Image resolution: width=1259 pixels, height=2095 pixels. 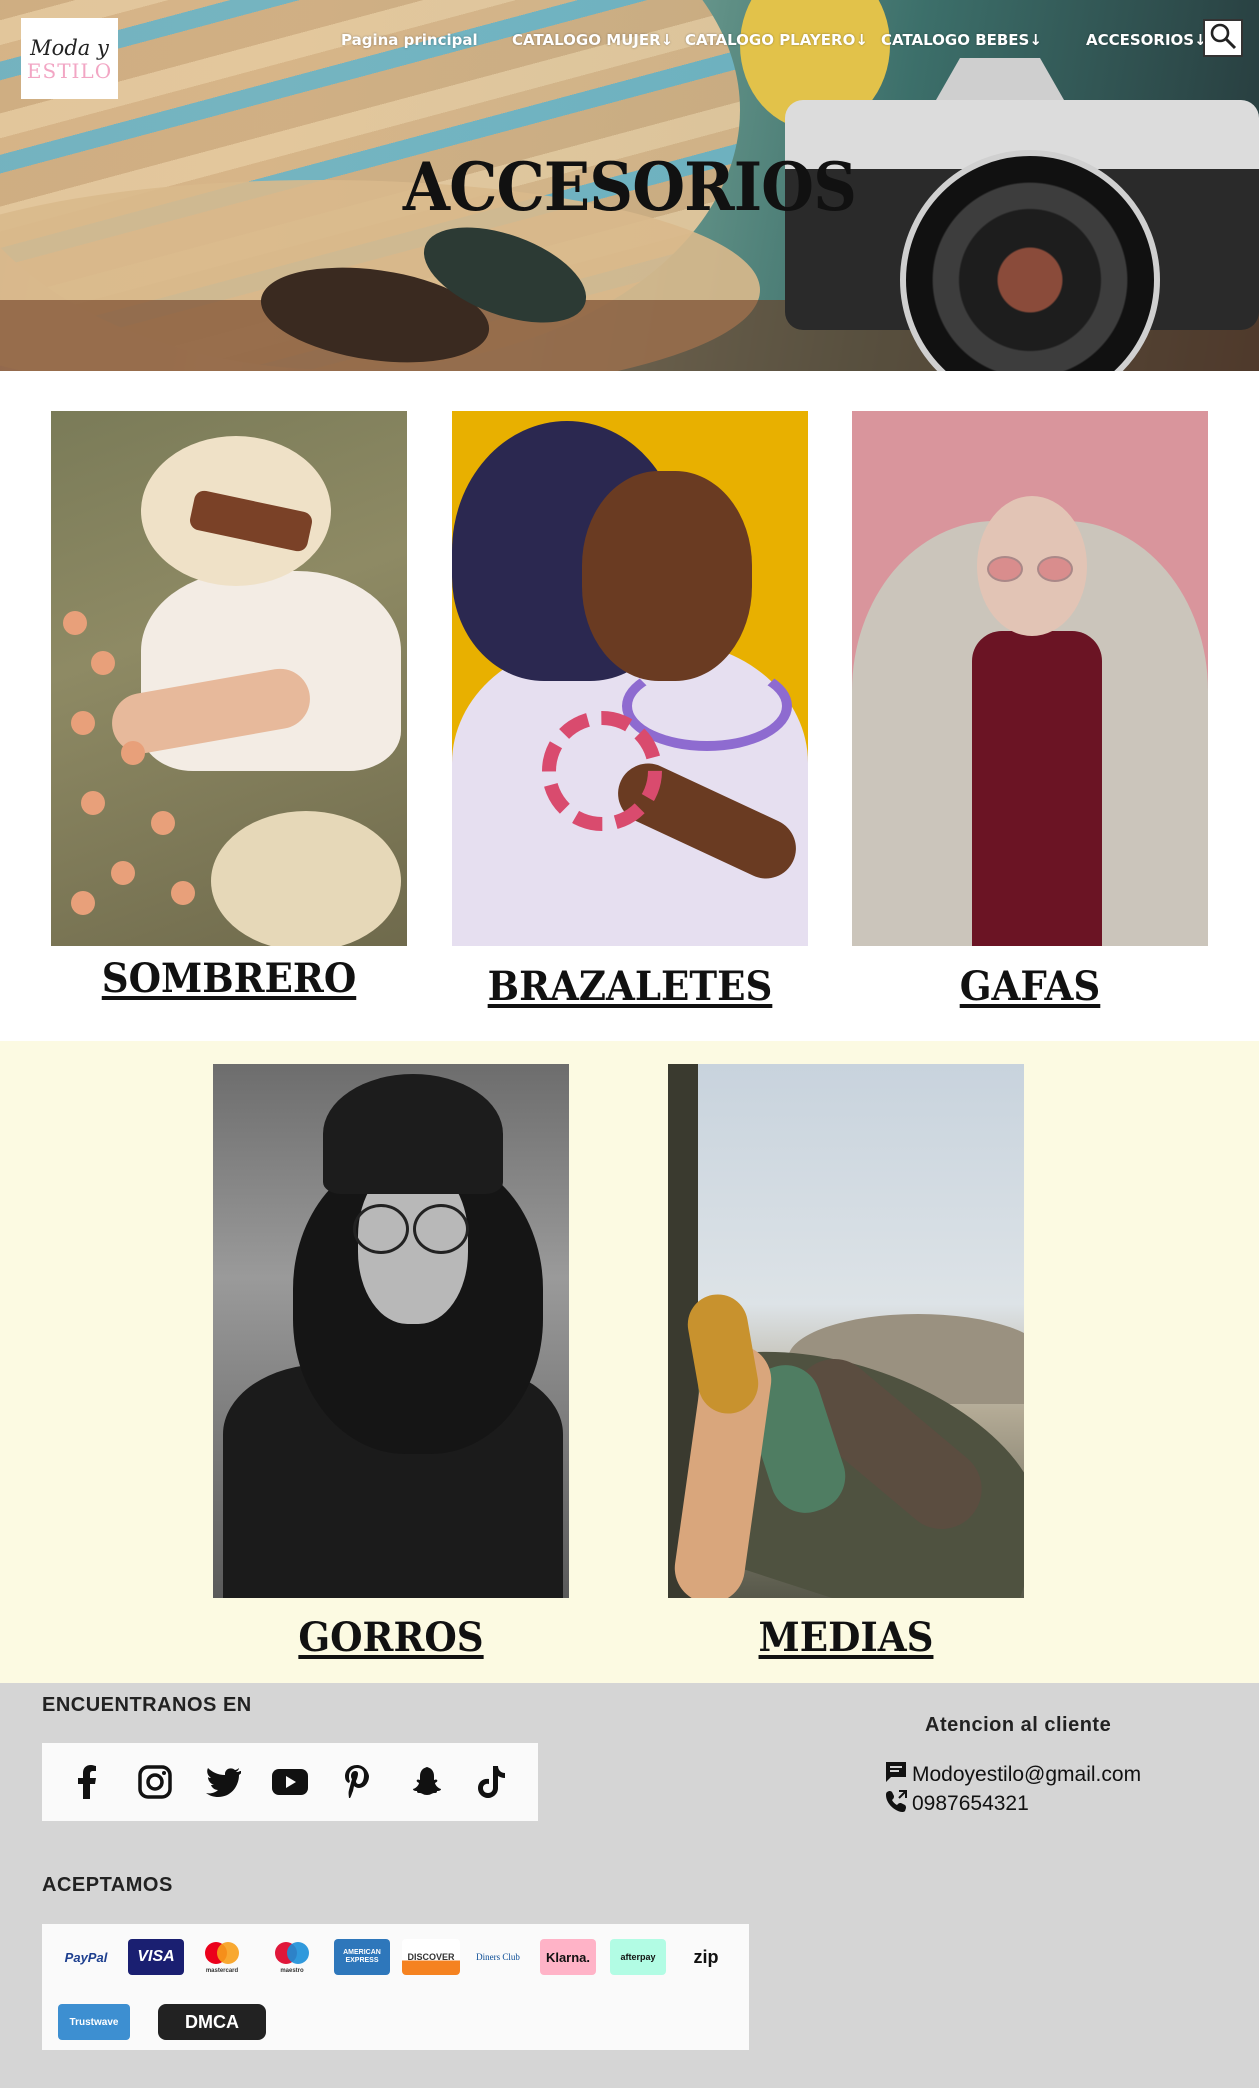 I want to click on nav-item-women-catalog: CATALOGO MUJER↓, so click(x=592, y=40).